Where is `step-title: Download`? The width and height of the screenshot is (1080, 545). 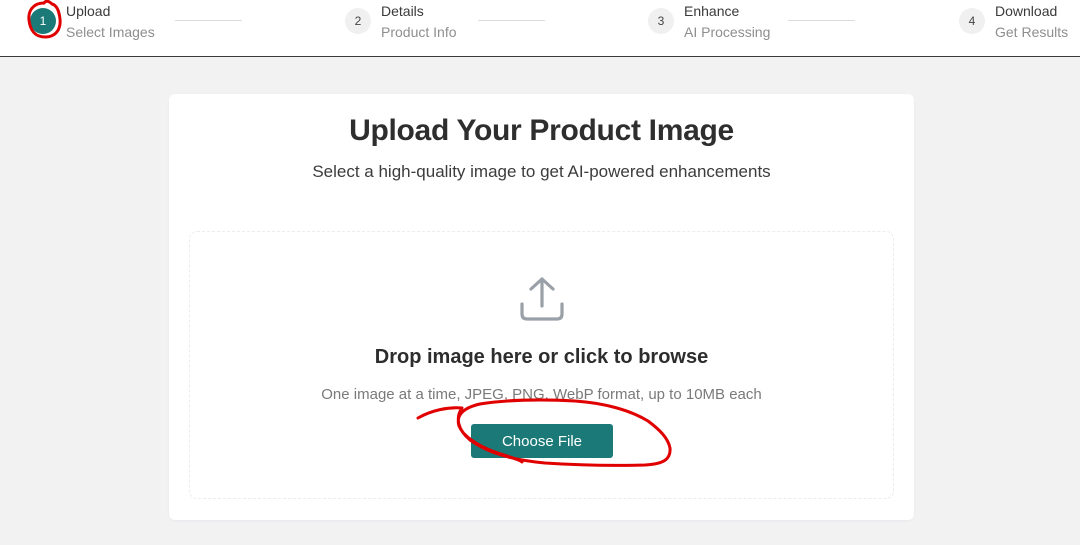
step-title: Download is located at coordinates (1026, 11).